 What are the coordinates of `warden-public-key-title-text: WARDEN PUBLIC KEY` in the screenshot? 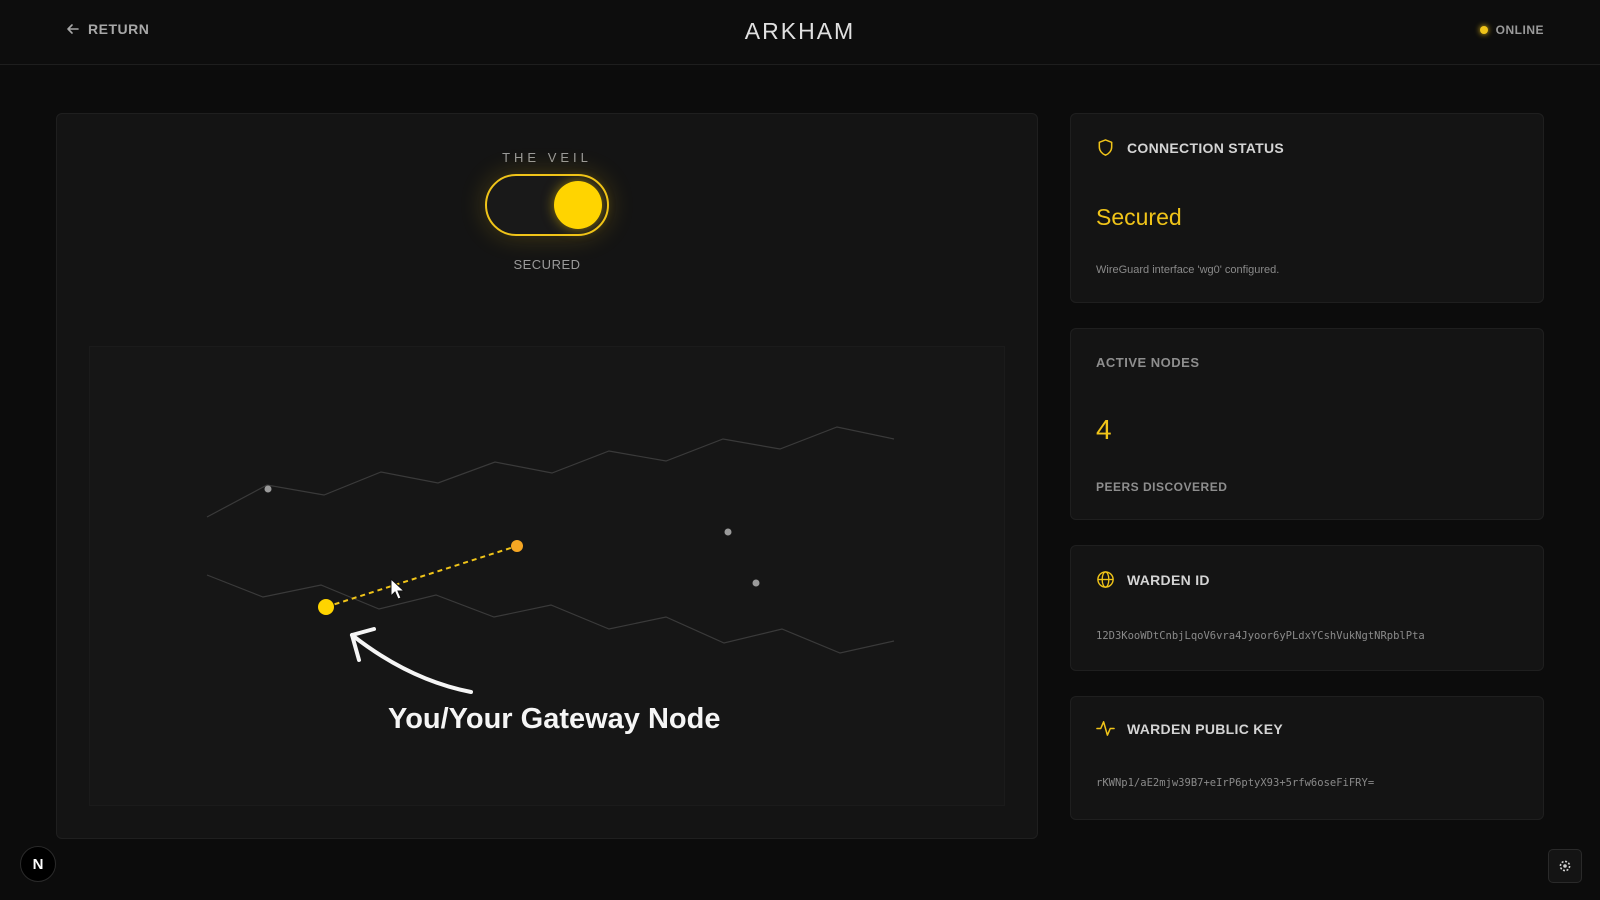 It's located at (1205, 728).